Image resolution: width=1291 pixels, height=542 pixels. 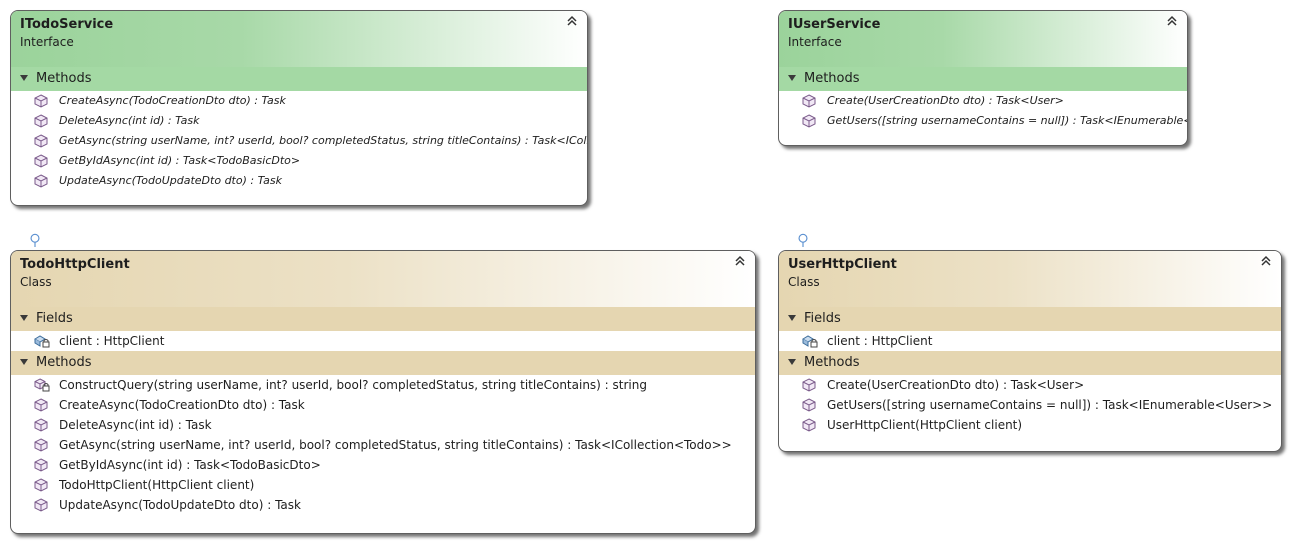 I want to click on shape-name: IUserService, so click(x=834, y=24).